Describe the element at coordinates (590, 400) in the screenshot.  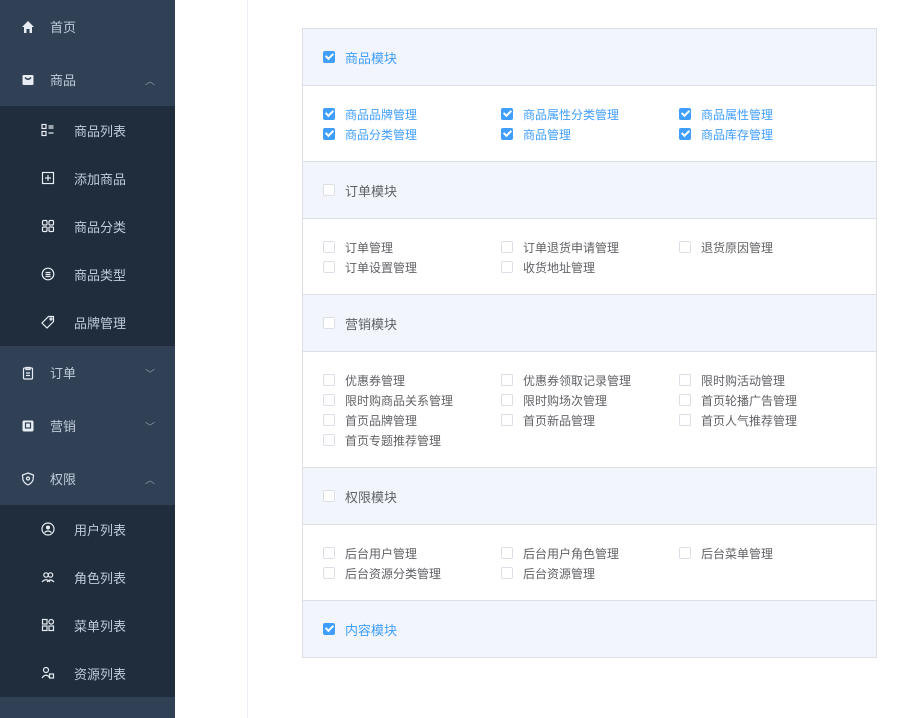
I see `permission-checkbox: 限时购场次管理` at that location.